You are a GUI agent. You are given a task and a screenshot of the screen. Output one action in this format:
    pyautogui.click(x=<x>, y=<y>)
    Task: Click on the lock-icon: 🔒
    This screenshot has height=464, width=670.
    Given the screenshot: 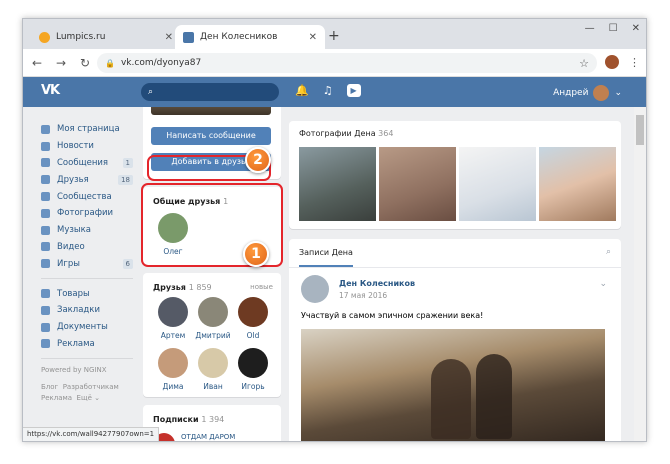 What is the action you would take?
    pyautogui.click(x=110, y=63)
    